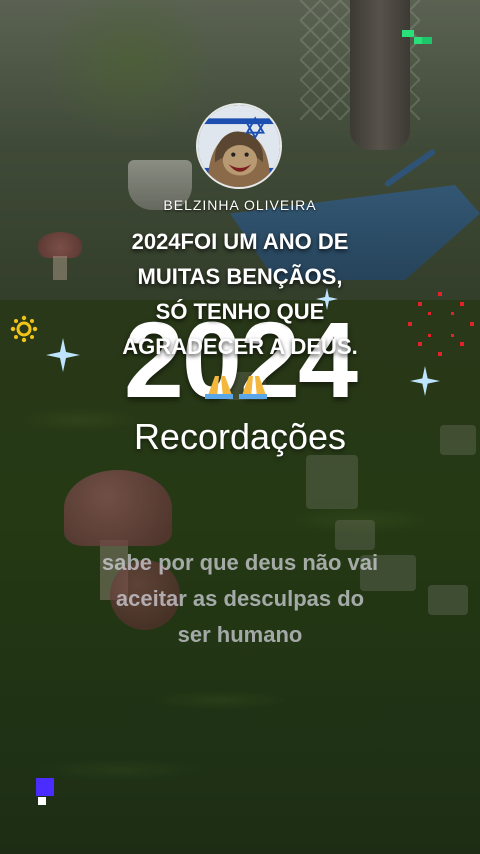  Describe the element at coordinates (240, 311) in the screenshot. I see `caption-line: SÓ TENHO QUE` at that location.